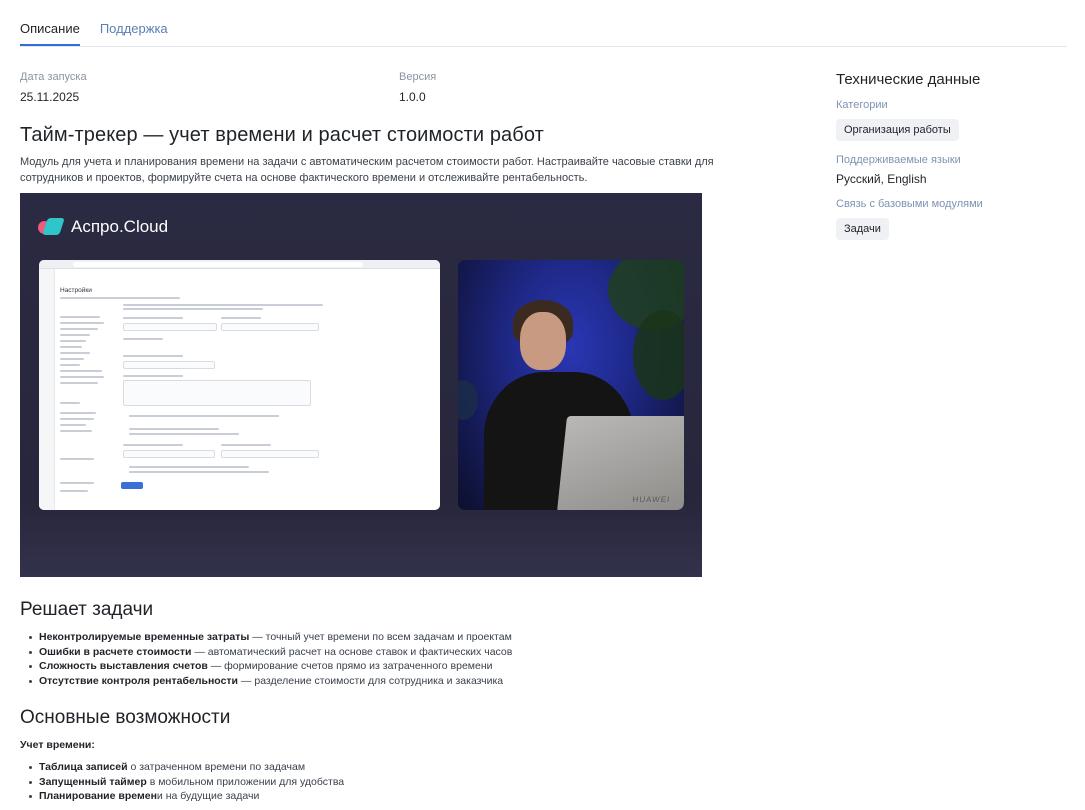 Image resolution: width=1085 pixels, height=810 pixels. I want to click on tabs-bar: Описание Поддержка, so click(543, 23).